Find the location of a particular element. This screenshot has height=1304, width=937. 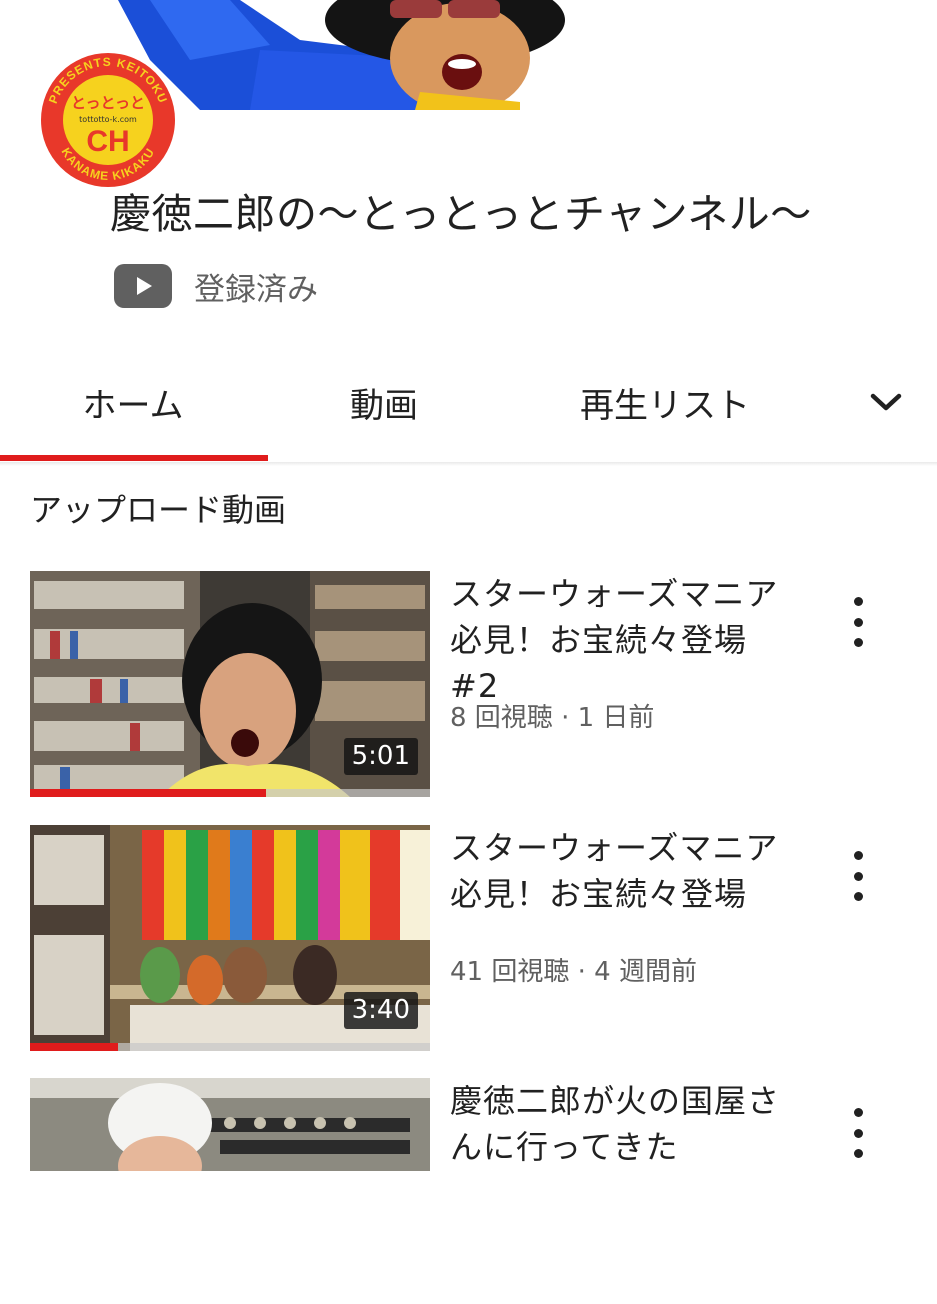

channel-title: 慶徳二郎の〜とっとっとチャンネル〜 is located at coordinates (461, 214).